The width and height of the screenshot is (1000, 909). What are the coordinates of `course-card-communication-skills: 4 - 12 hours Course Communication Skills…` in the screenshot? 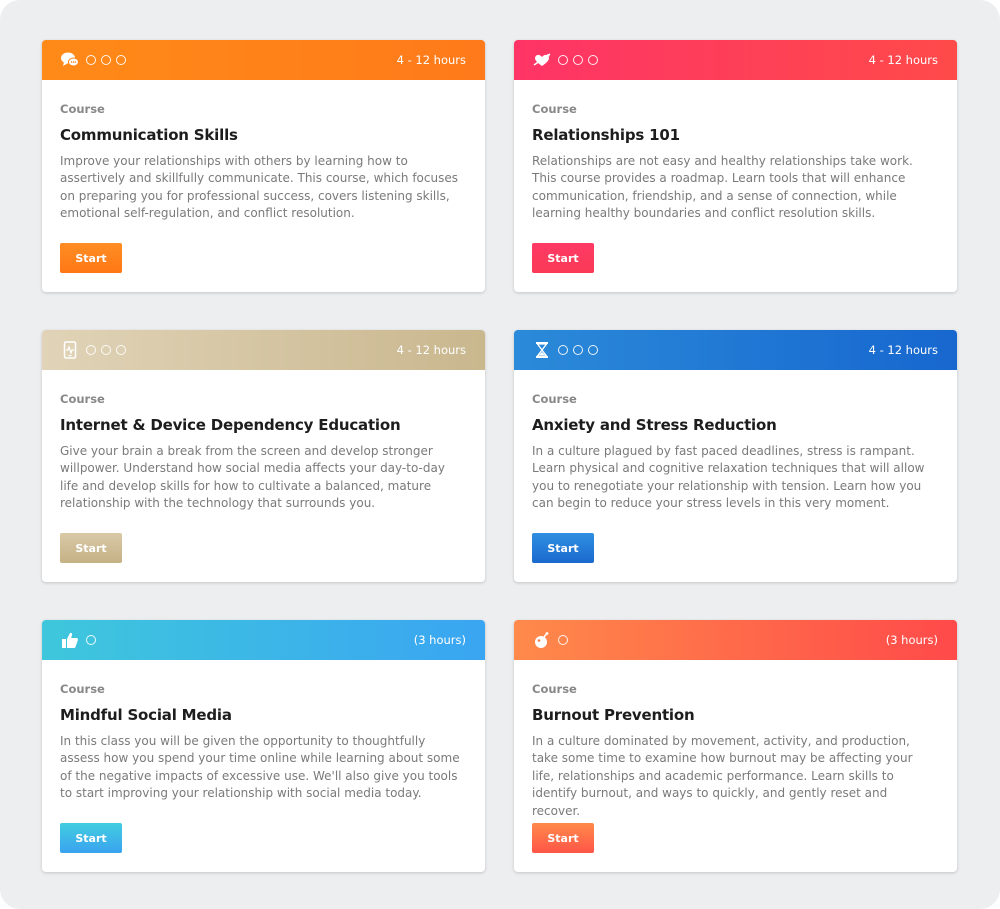 It's located at (263, 166).